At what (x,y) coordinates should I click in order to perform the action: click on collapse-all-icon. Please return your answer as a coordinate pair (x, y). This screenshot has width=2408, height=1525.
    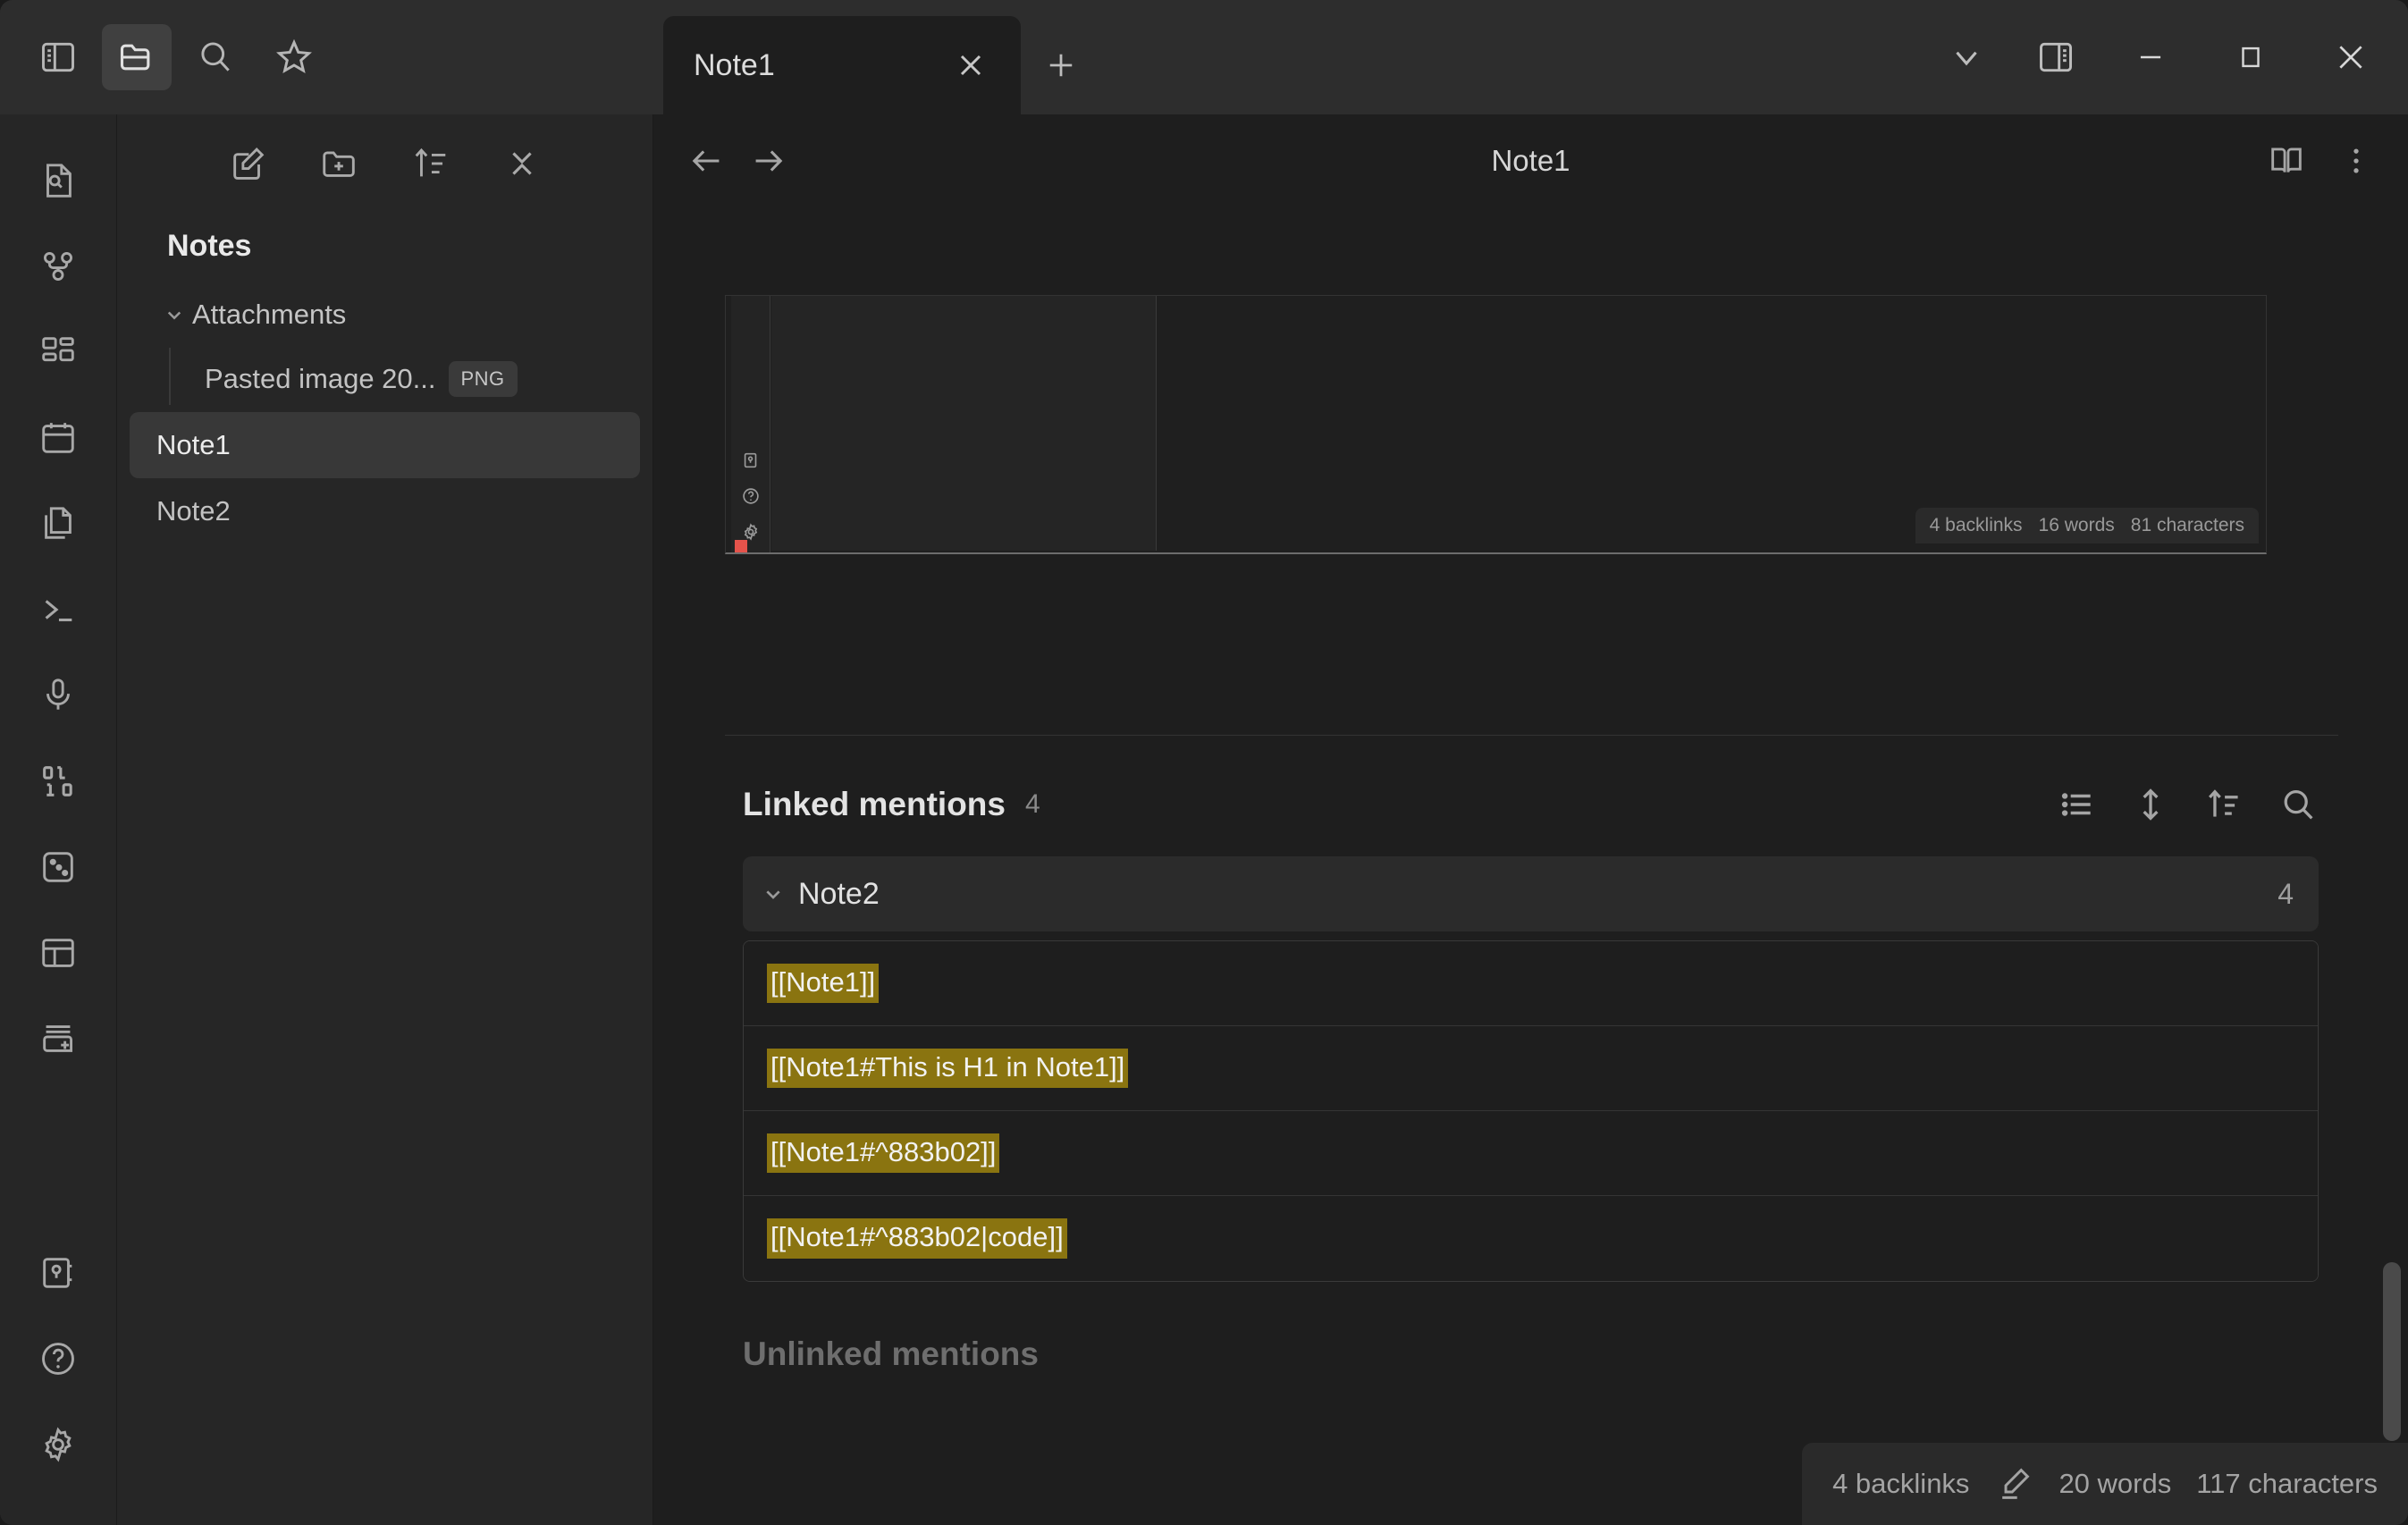
    Looking at the image, I should click on (522, 163).